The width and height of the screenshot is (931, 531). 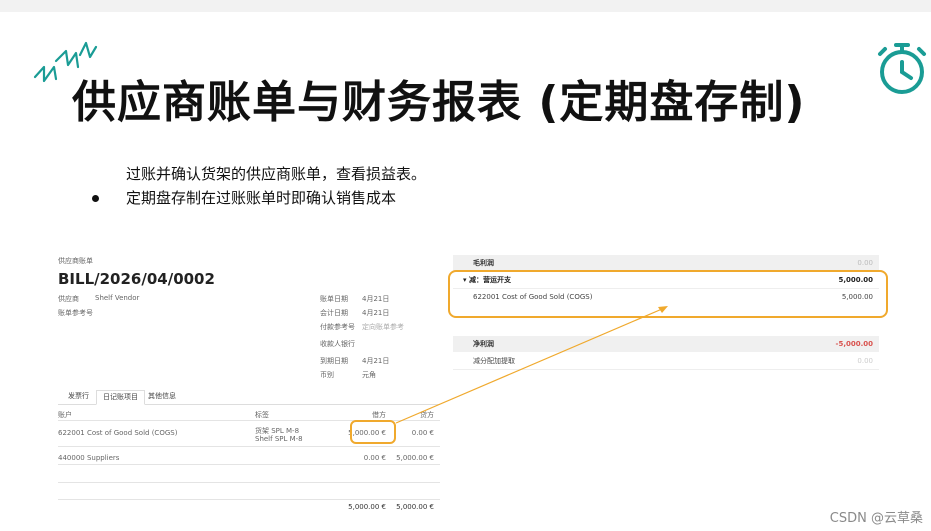 What do you see at coordinates (876, 518) in the screenshot?
I see `watermark: CSDN @云草桑` at bounding box center [876, 518].